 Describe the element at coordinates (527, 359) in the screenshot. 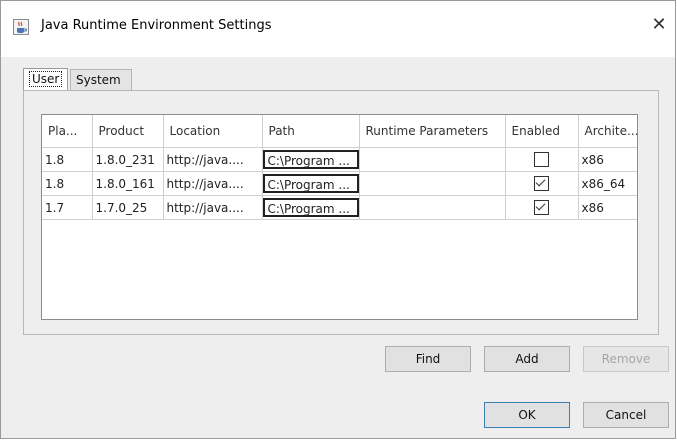

I see `add-button: Add` at that location.